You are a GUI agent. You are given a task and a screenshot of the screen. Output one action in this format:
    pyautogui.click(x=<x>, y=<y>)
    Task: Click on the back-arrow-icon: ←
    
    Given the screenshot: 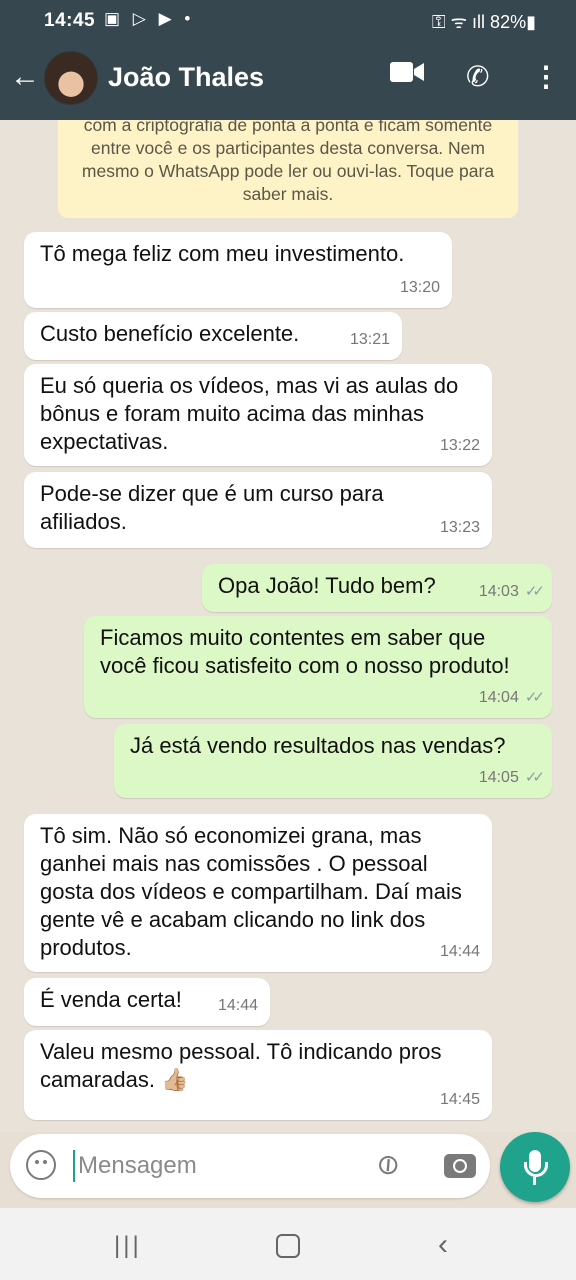 What is the action you would take?
    pyautogui.click(x=25, y=77)
    